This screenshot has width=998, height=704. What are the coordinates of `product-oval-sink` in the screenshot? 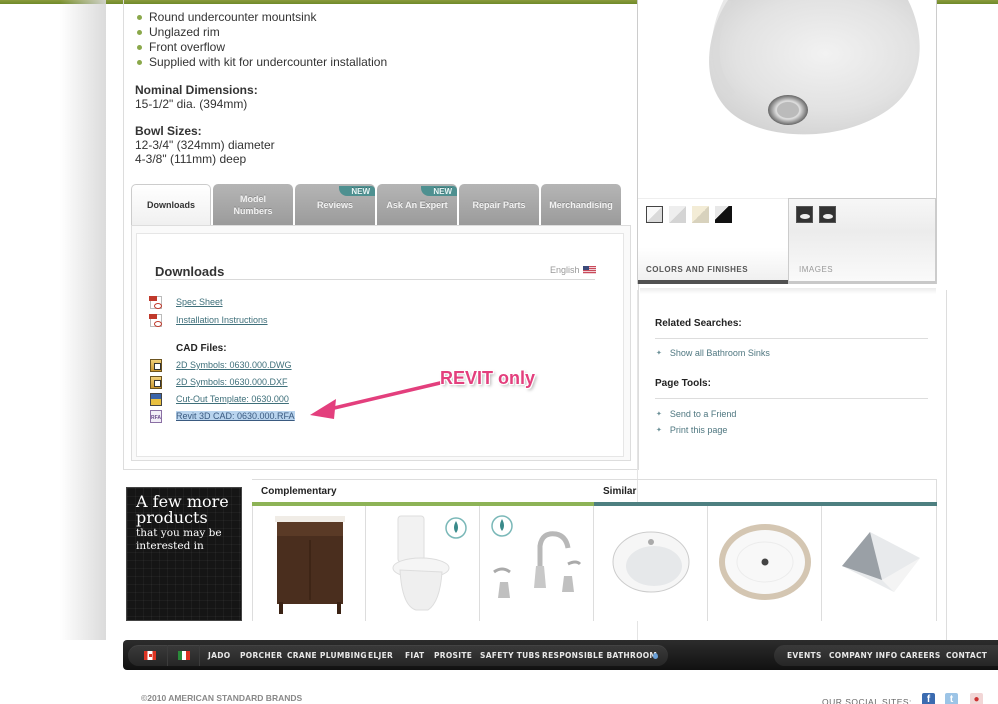 It's located at (765, 563).